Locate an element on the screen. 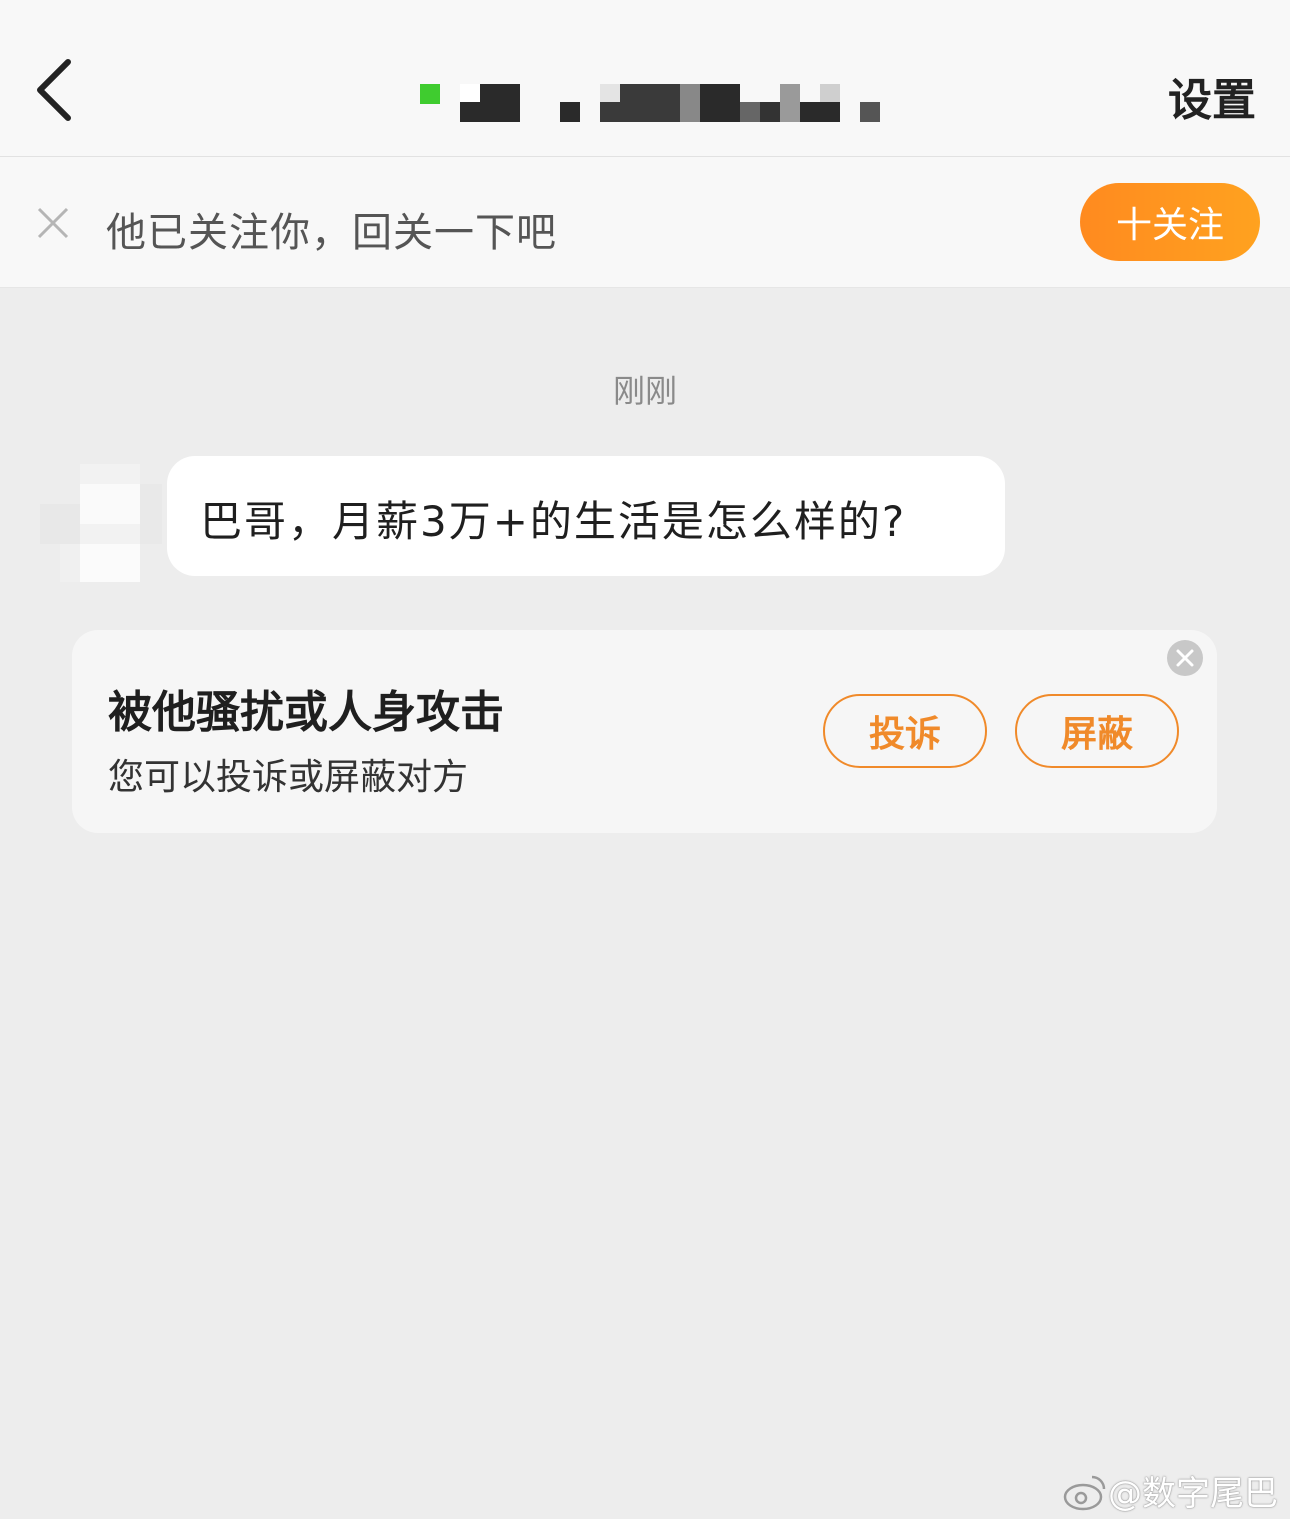  watermark: @数字尾巴 is located at coordinates (1170, 1490).